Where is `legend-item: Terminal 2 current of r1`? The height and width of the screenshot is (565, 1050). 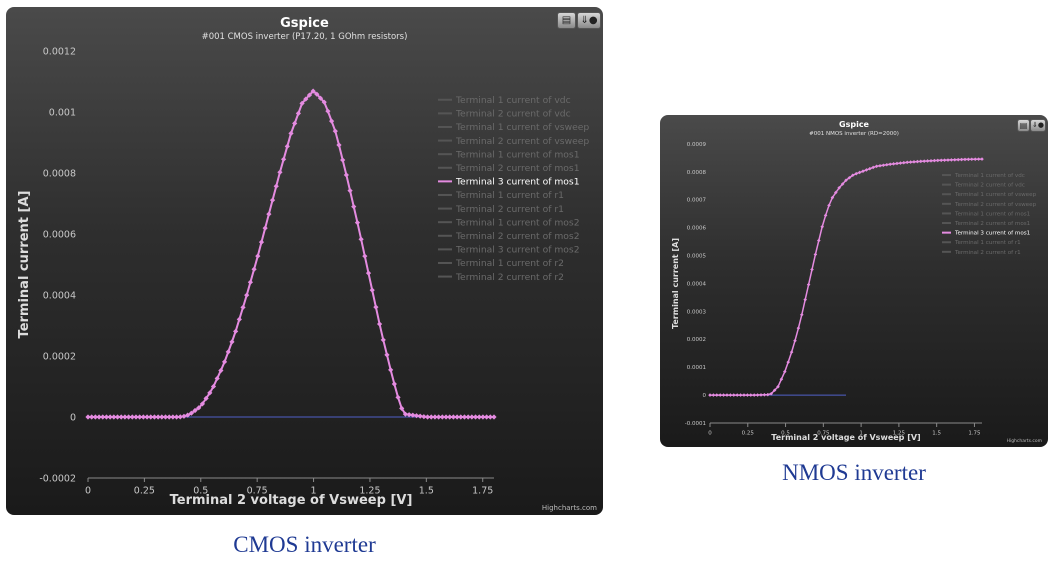
legend-item: Terminal 2 current of r1 is located at coordinates (509, 209).